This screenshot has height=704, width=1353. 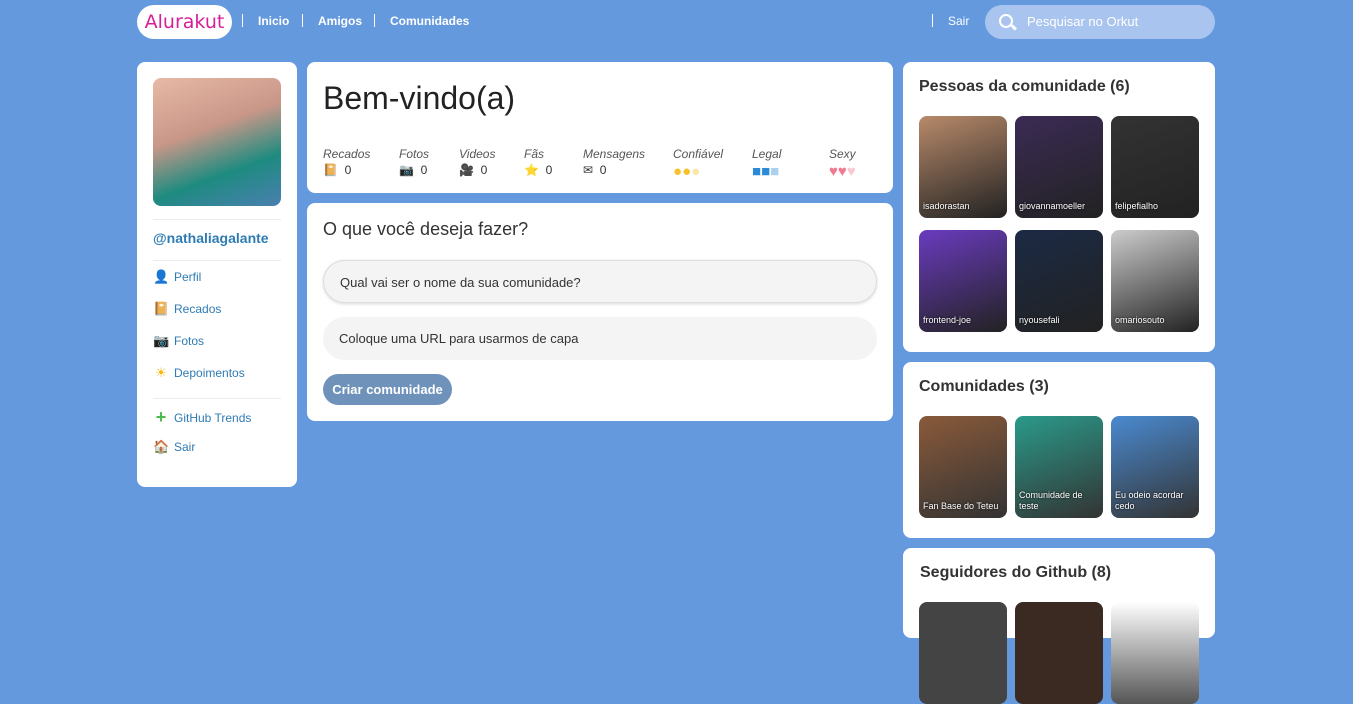 What do you see at coordinates (1137, 206) in the screenshot?
I see `person-name: felipefialho` at bounding box center [1137, 206].